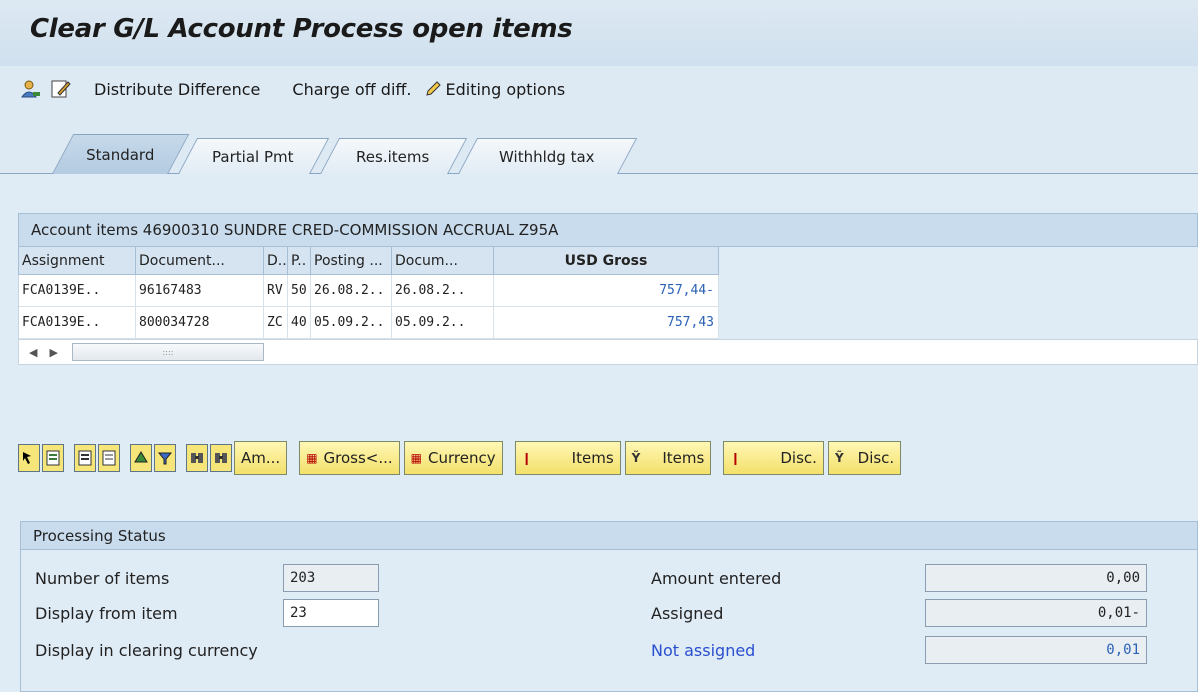  Describe the element at coordinates (443, 291) in the screenshot. I see `cell-document-date: 26.08.2..` at that location.